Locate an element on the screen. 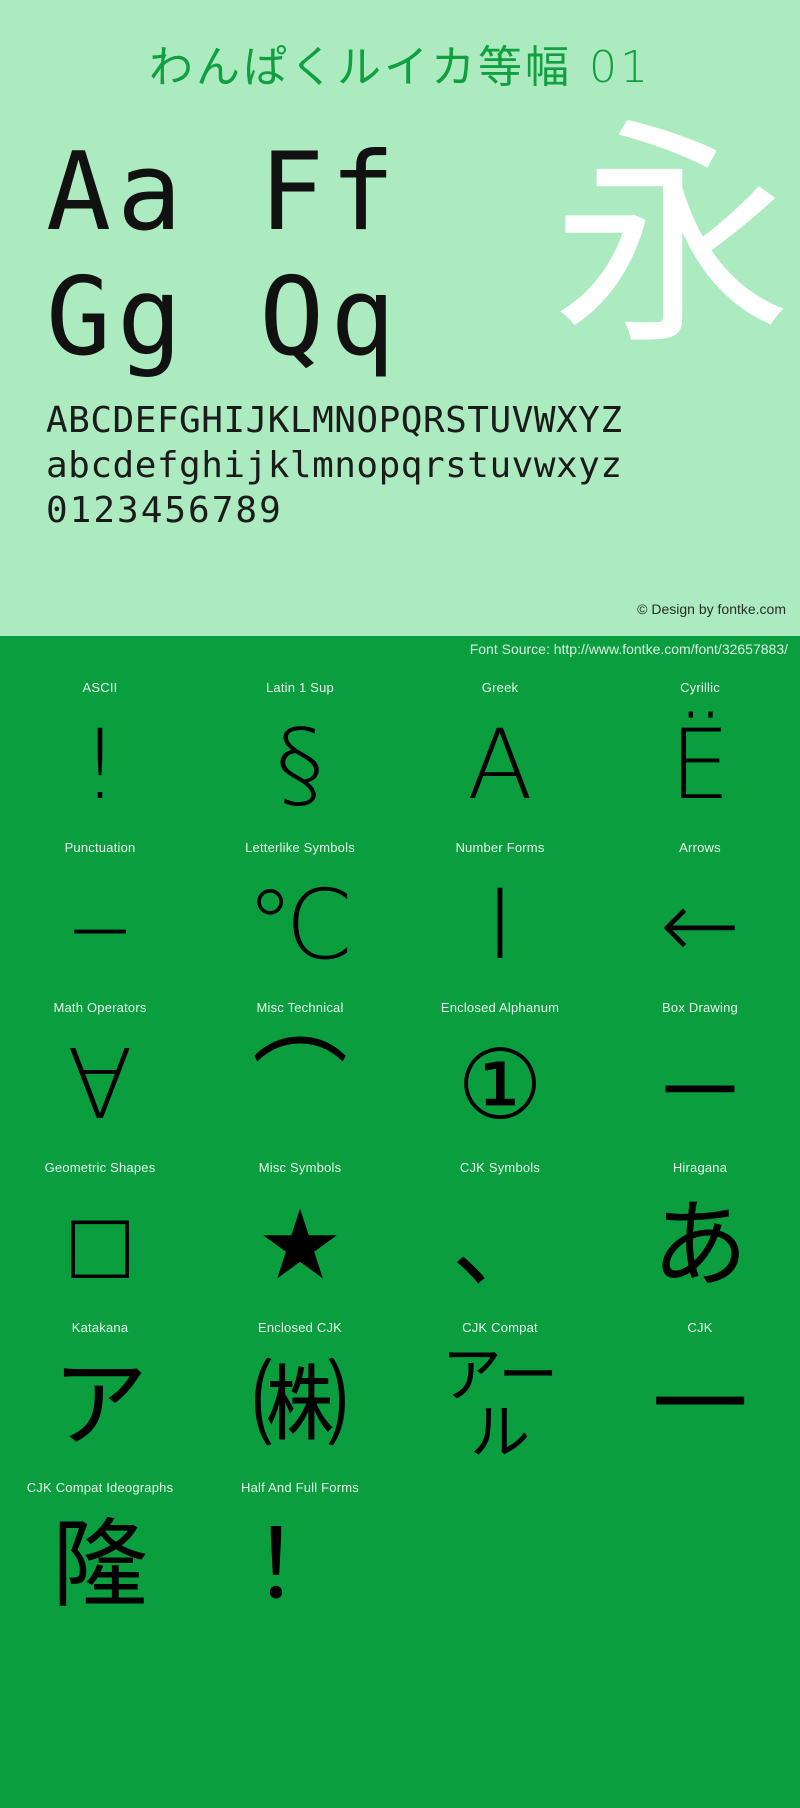 This screenshot has width=800, height=1808. glyph-cell-katakana: Katakana ア is located at coordinates (100, 1398).